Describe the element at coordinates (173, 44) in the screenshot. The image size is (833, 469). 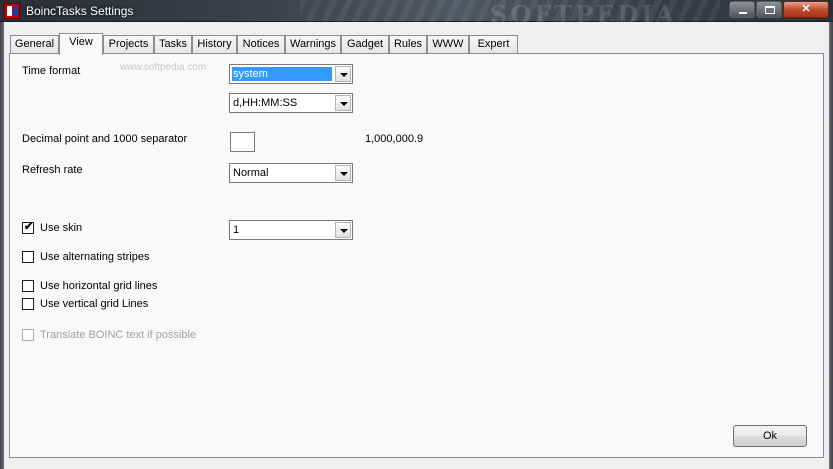
I see `tab-tasks: Tasks` at that location.